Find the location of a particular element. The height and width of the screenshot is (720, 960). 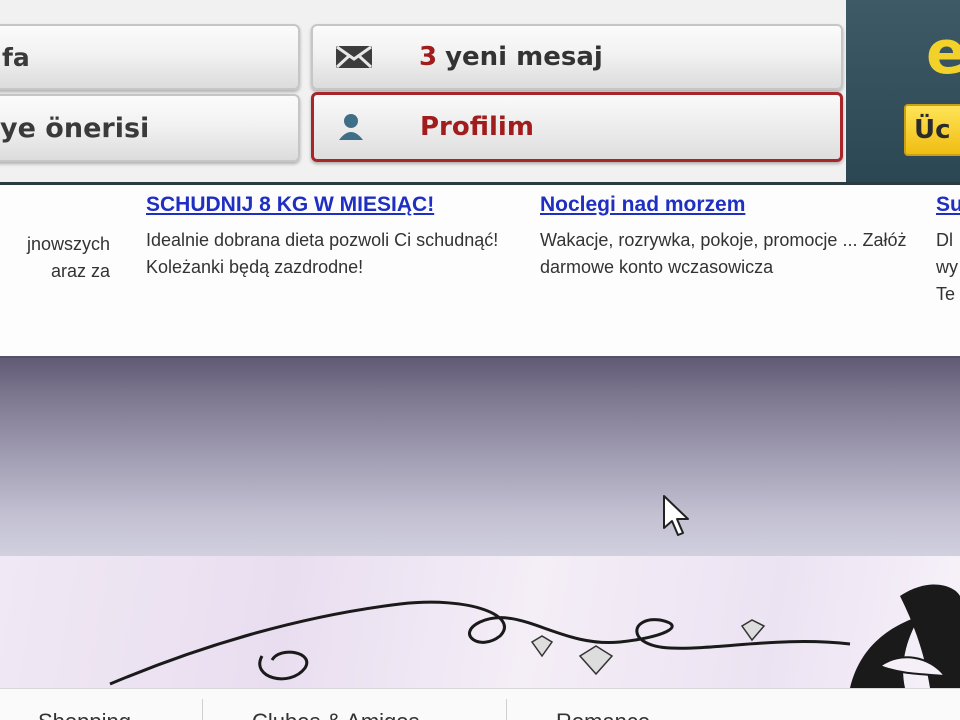

messages-button-label: 3 yeni mesaj is located at coordinates (511, 57).